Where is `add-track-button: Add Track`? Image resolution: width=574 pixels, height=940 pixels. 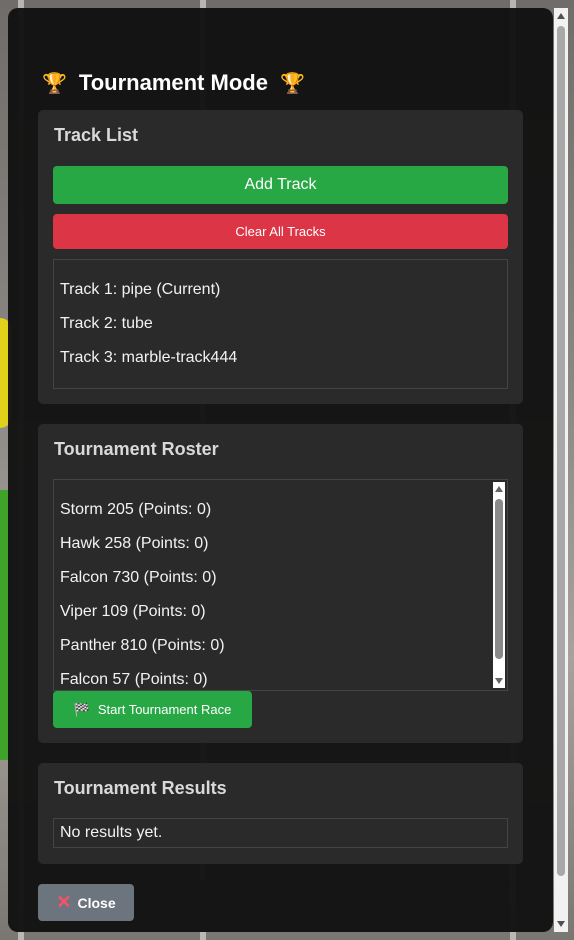
add-track-button: Add Track is located at coordinates (280, 185).